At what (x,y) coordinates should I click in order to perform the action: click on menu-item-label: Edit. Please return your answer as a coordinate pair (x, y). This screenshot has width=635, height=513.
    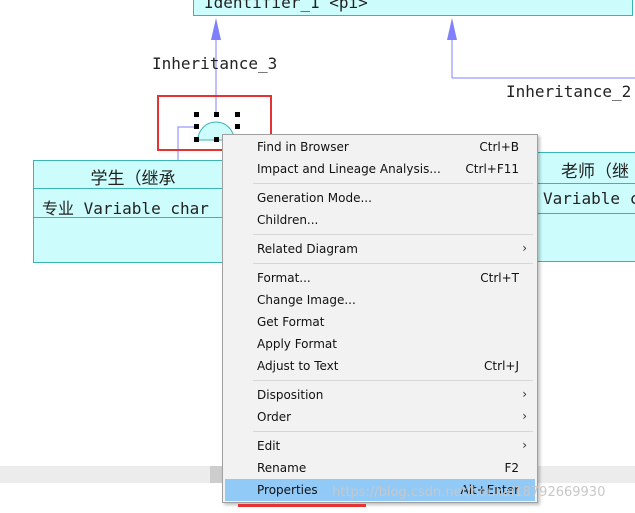
    Looking at the image, I should click on (269, 446).